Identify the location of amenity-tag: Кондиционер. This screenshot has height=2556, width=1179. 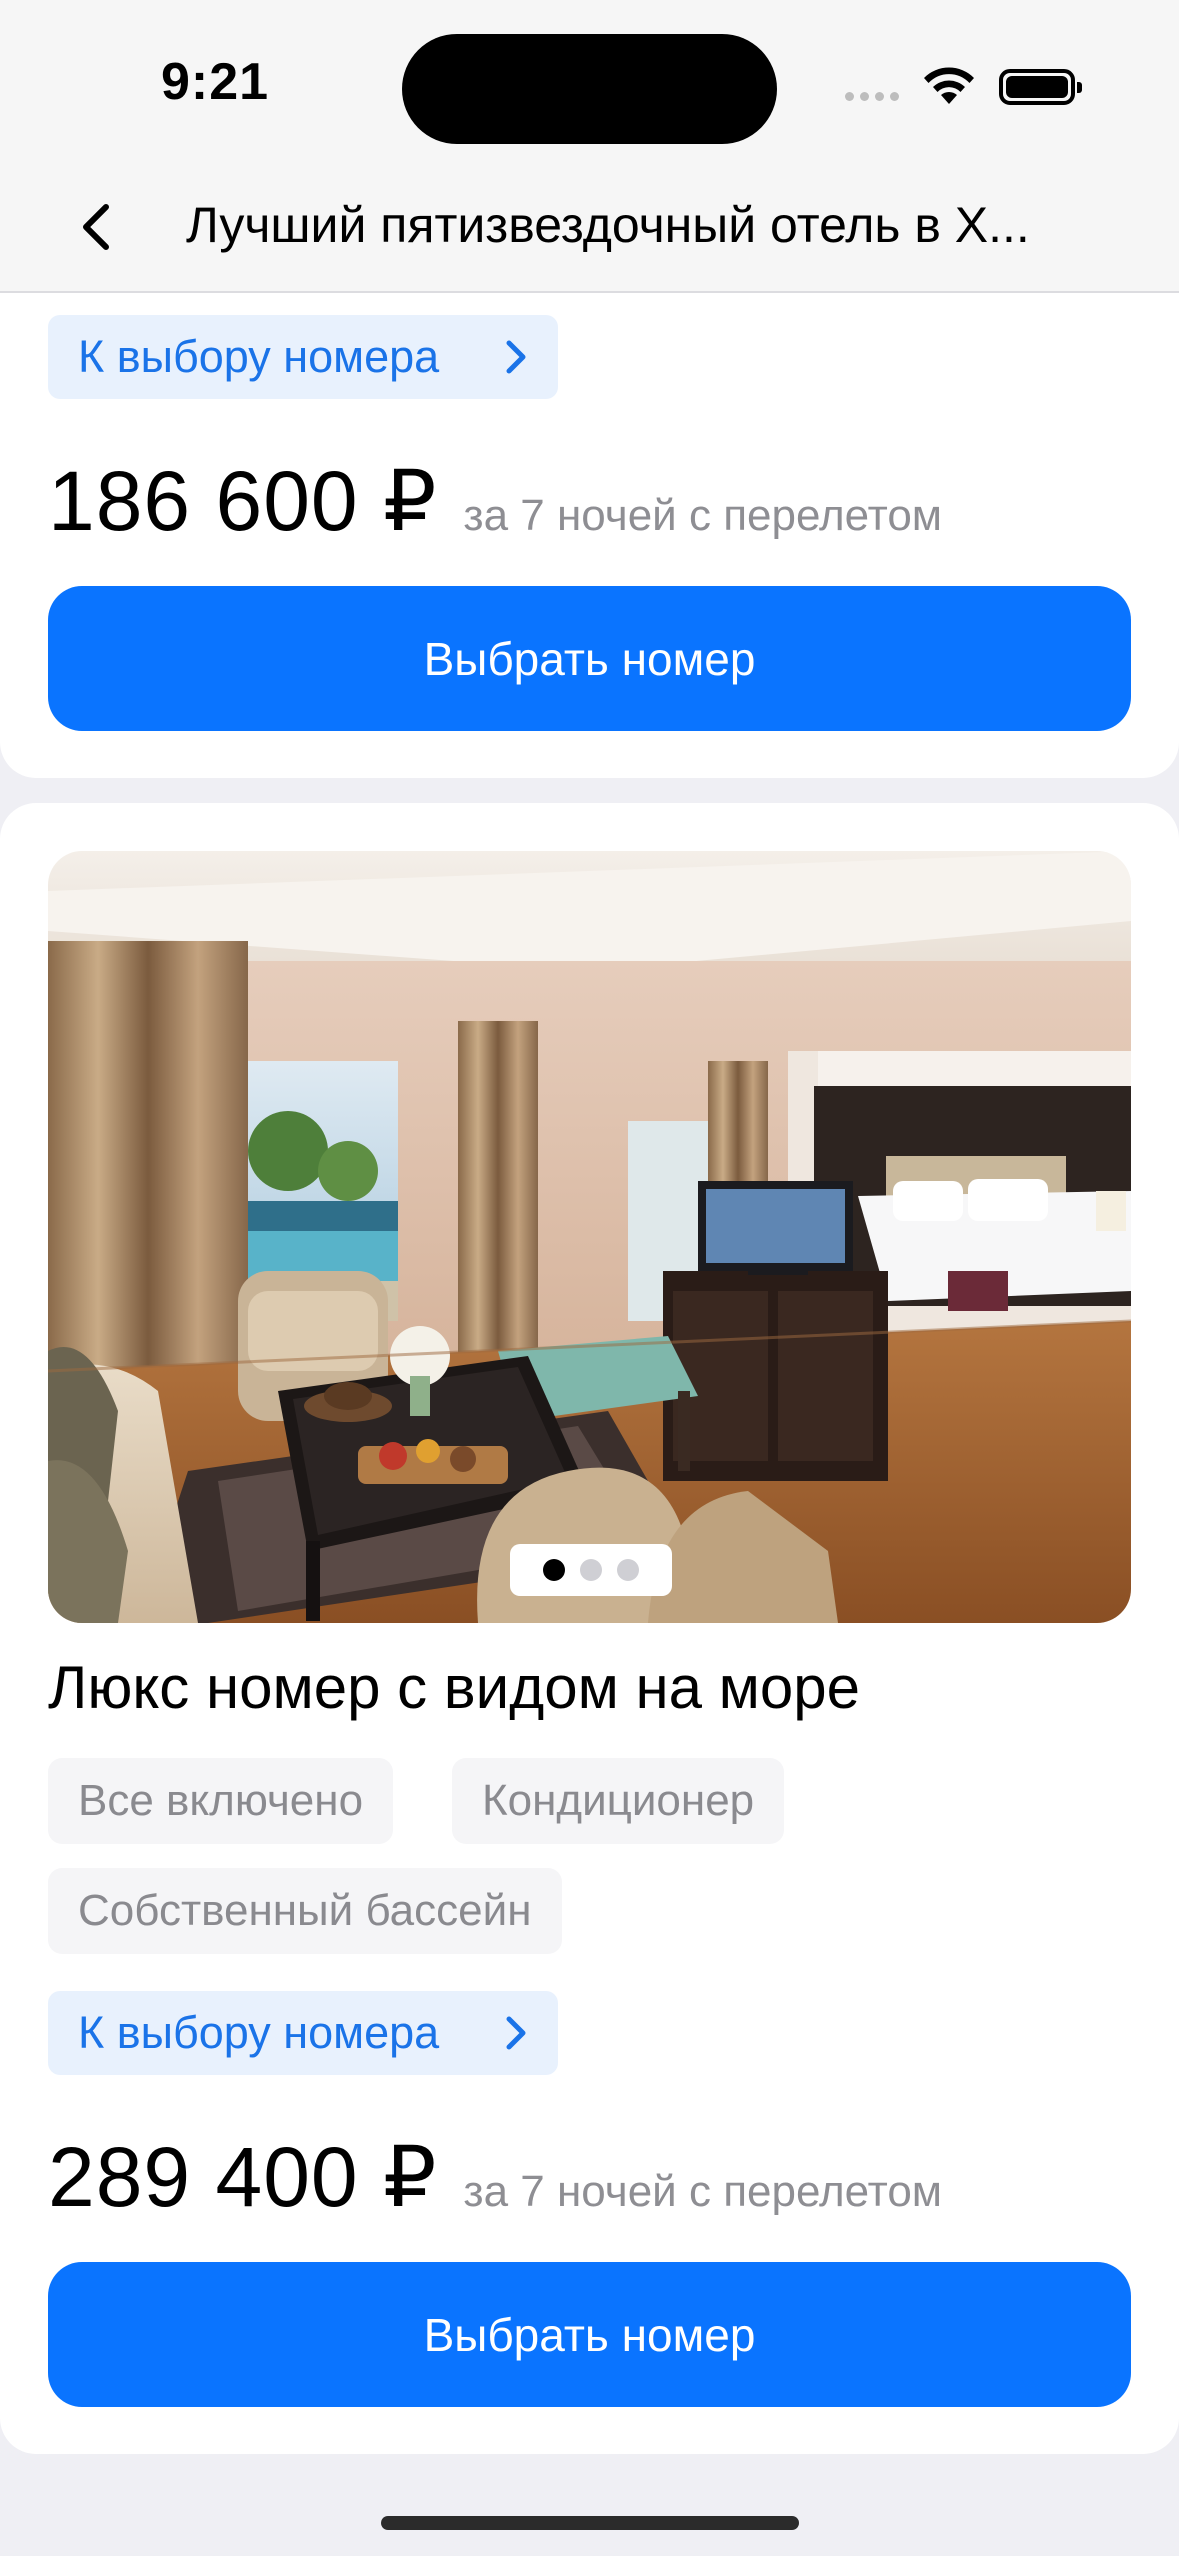
(618, 1801).